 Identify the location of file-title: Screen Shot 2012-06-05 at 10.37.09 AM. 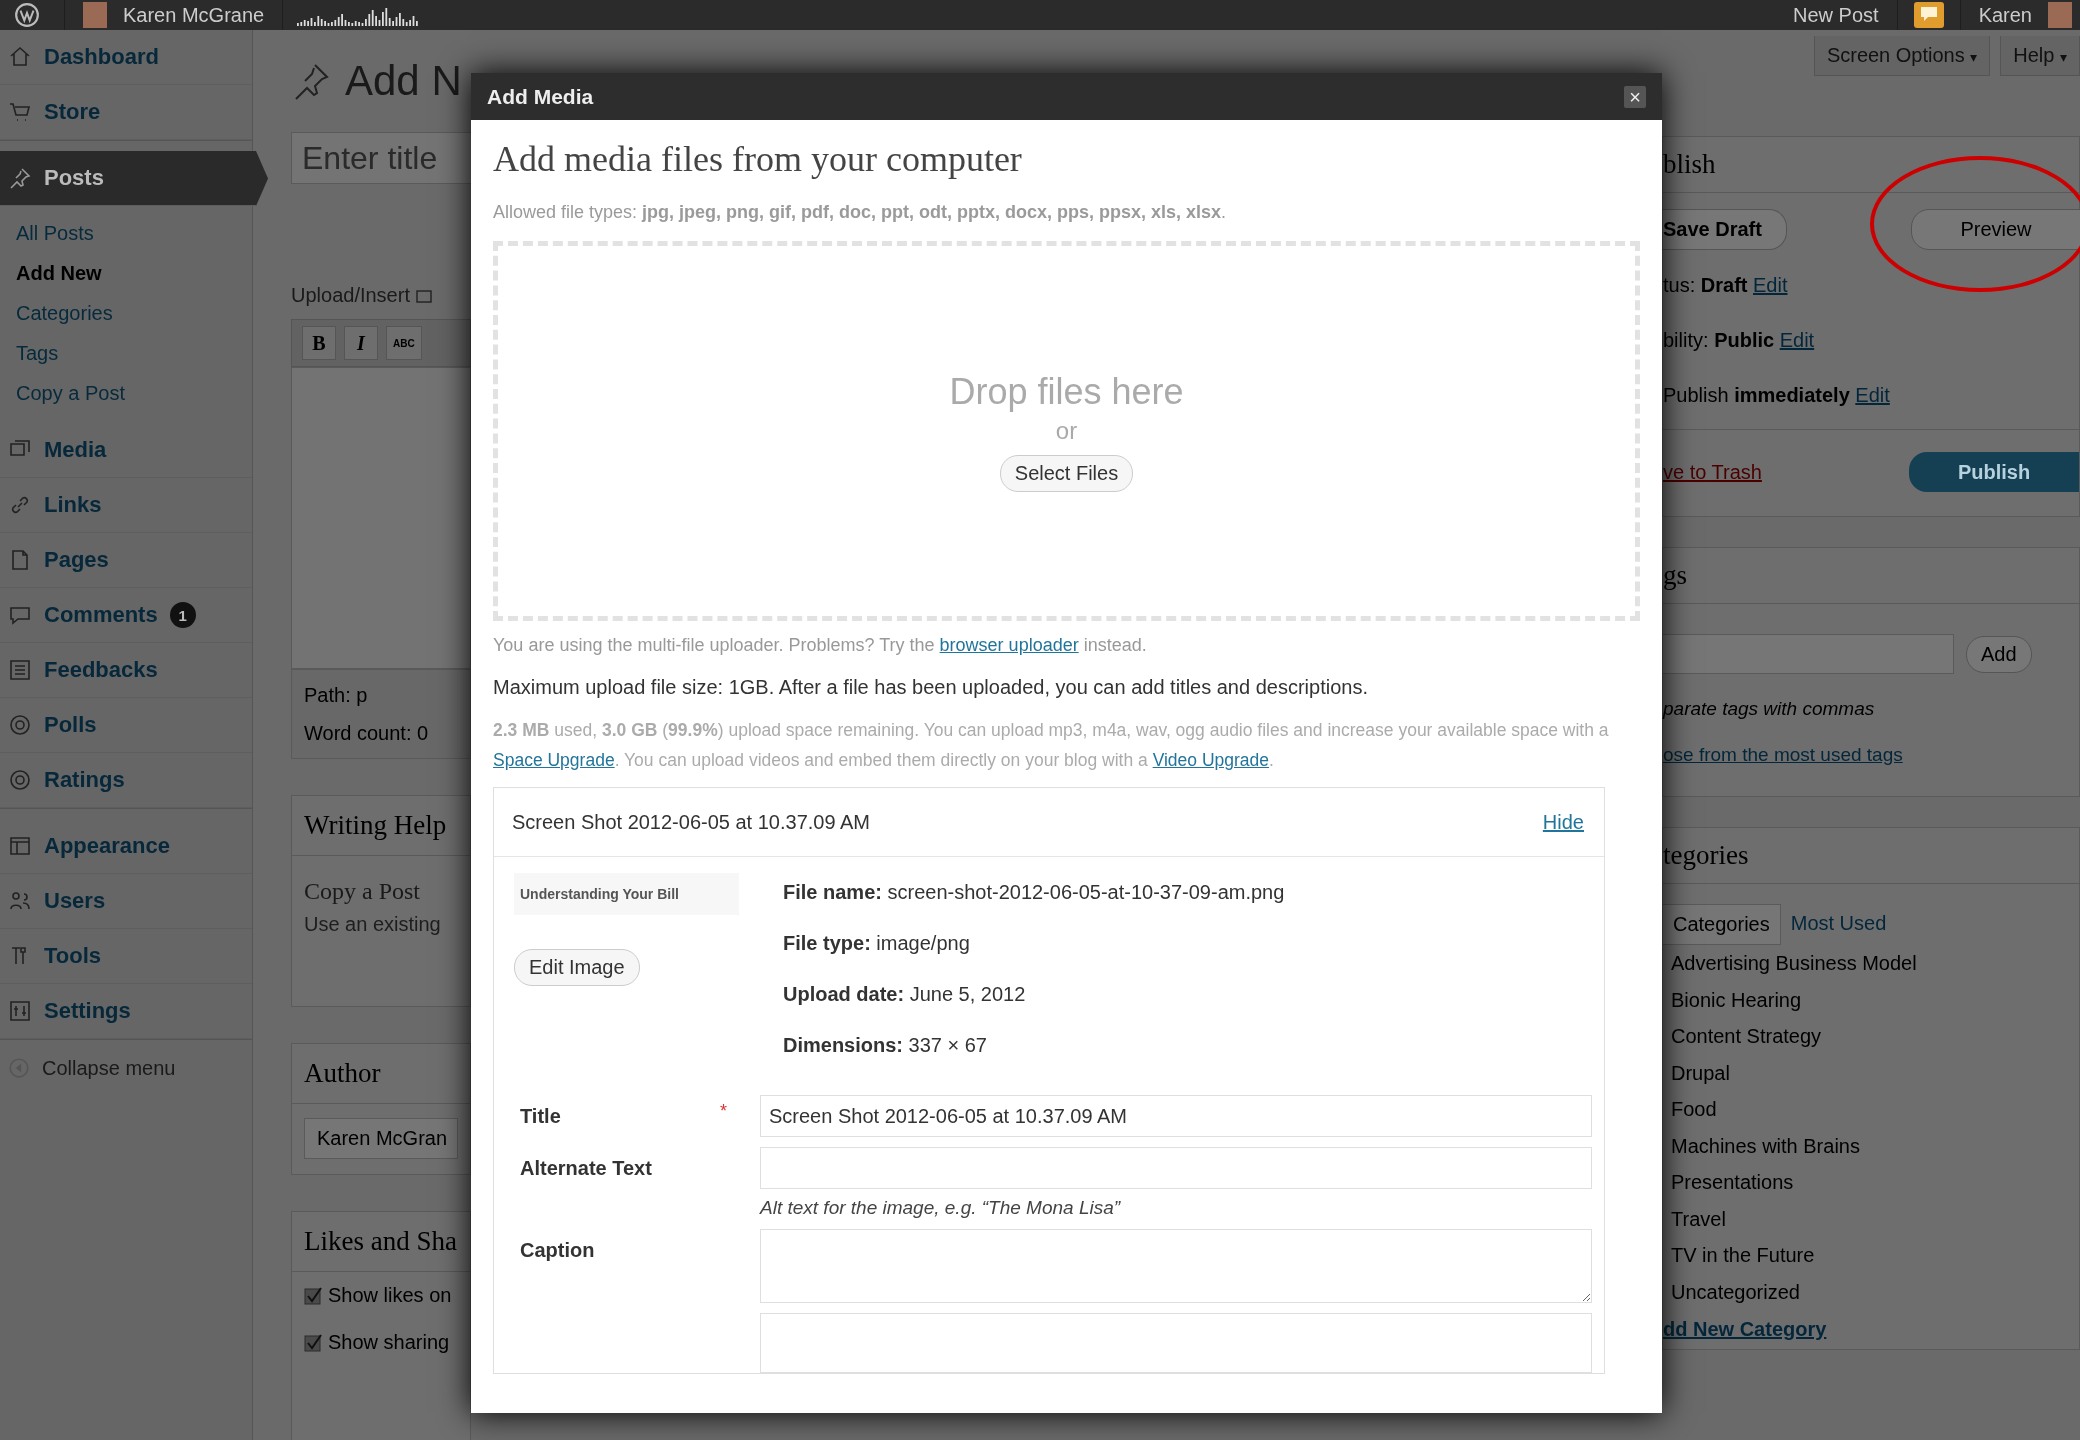
(691, 822).